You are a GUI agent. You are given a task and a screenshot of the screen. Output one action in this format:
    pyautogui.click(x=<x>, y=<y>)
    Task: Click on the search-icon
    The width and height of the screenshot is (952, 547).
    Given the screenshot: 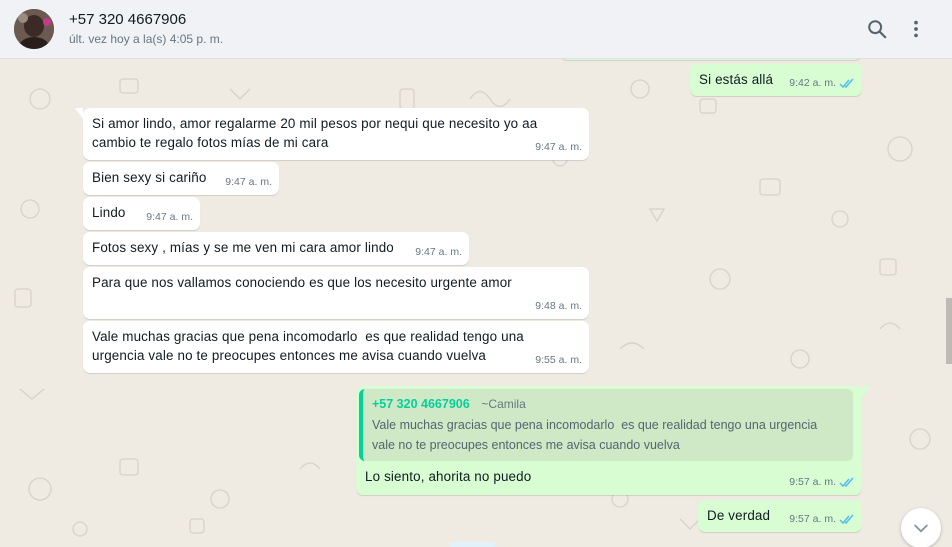 What is the action you would take?
    pyautogui.click(x=877, y=29)
    